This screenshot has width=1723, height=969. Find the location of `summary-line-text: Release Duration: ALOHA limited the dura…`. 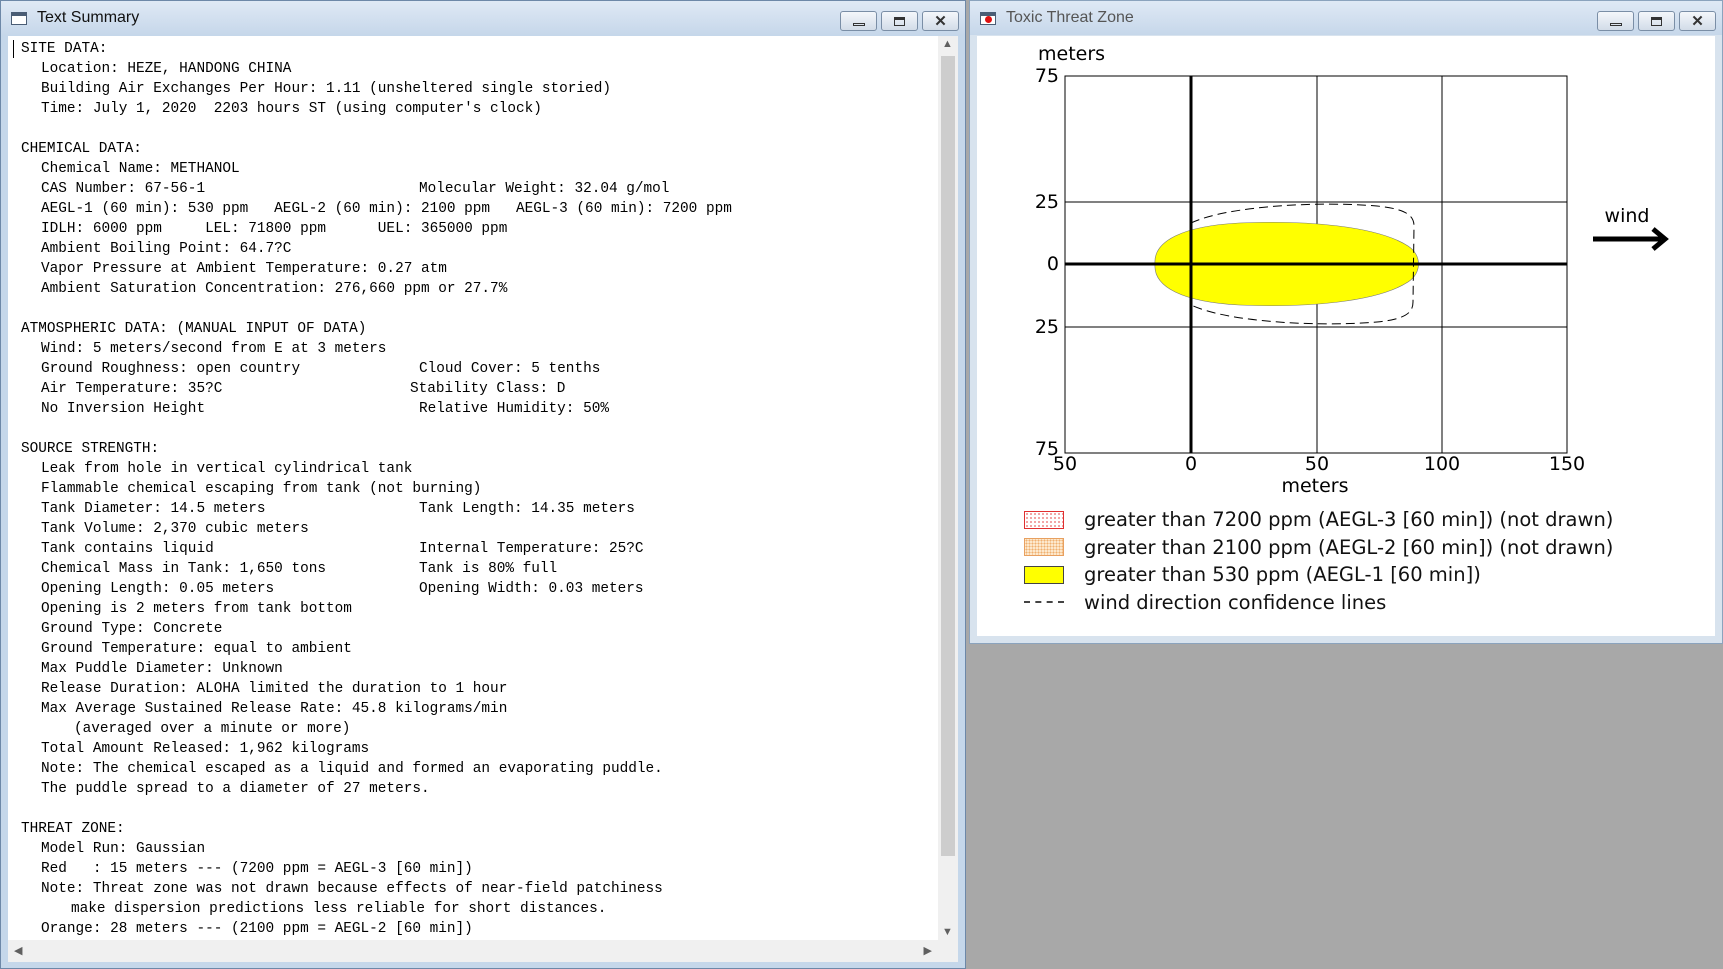

summary-line-text: Release Duration: ALOHA limited the dura… is located at coordinates (274, 689).